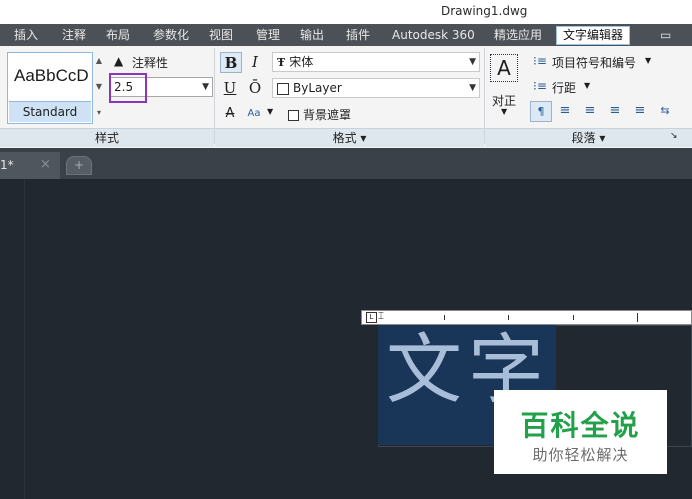 The width and height of the screenshot is (692, 499). Describe the element at coordinates (283, 88) in the screenshot. I see `color-swatch-icon` at that location.